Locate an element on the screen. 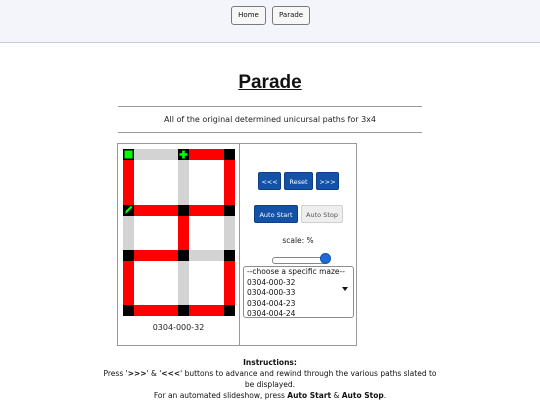 Image resolution: width=540 pixels, height=405 pixels. green-square-icon is located at coordinates (128, 154).